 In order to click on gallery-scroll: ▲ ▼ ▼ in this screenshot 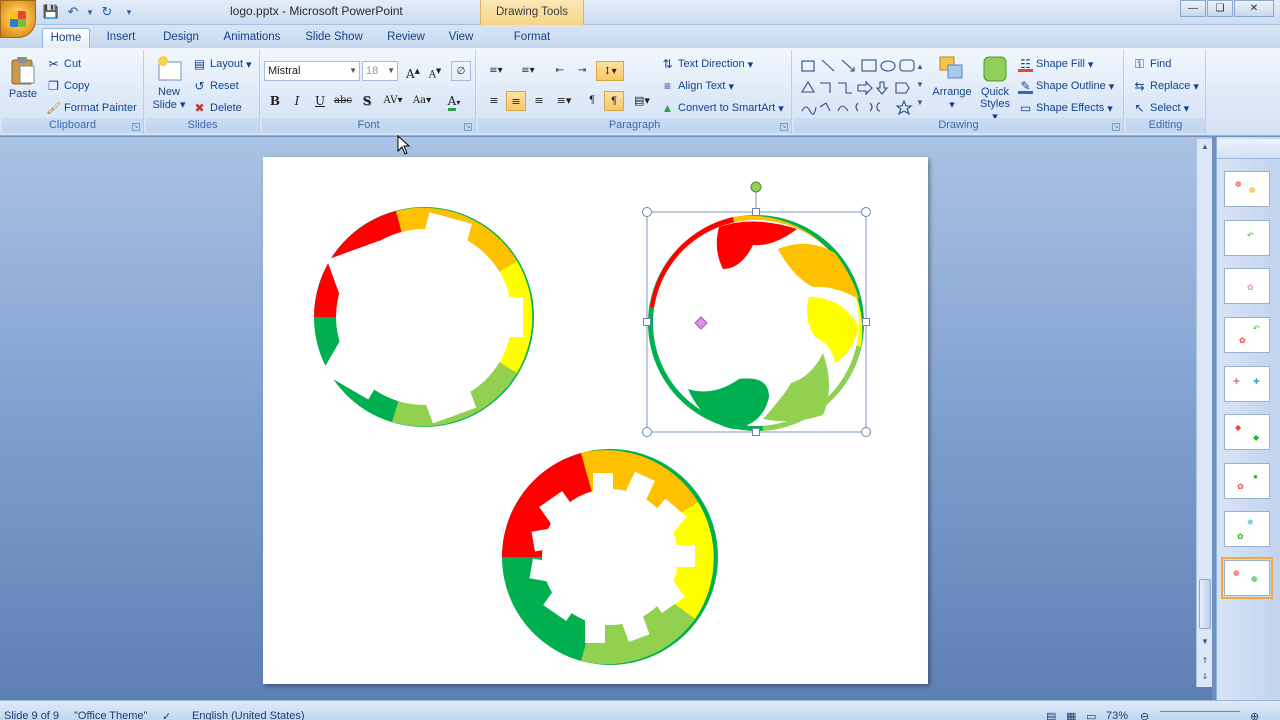, I will do `click(921, 86)`.